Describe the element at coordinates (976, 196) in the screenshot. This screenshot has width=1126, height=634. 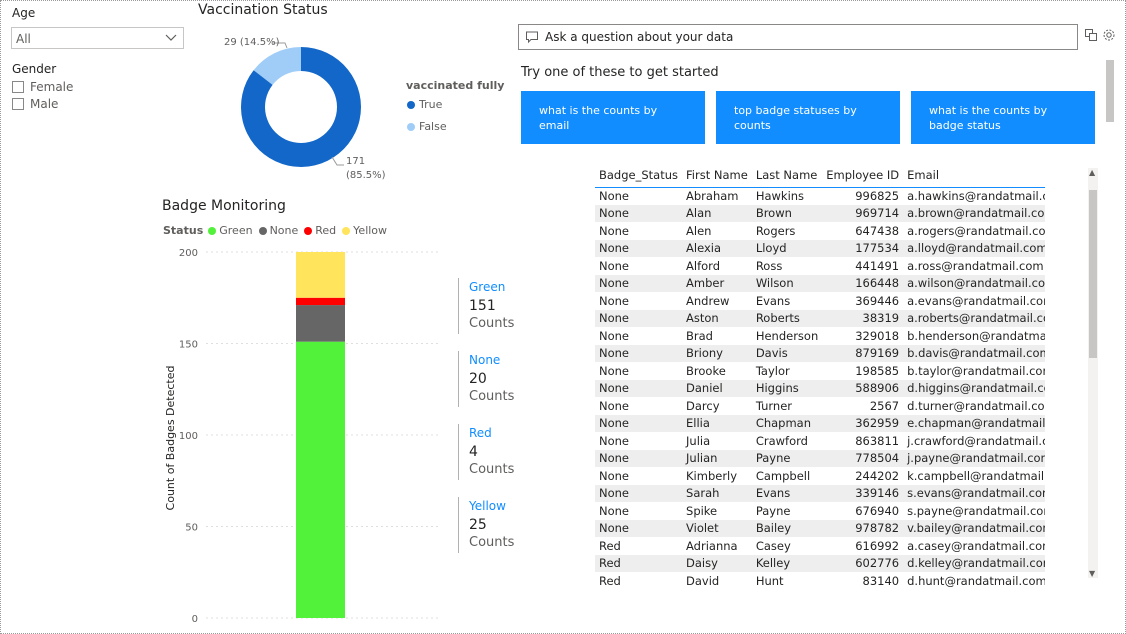
I see `cell-email: a.hawkins@randatmail.com` at that location.